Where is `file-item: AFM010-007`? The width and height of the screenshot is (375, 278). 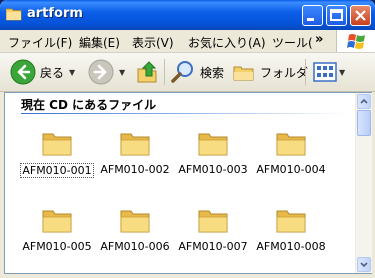 file-item: AFM010-007 is located at coordinates (213, 229).